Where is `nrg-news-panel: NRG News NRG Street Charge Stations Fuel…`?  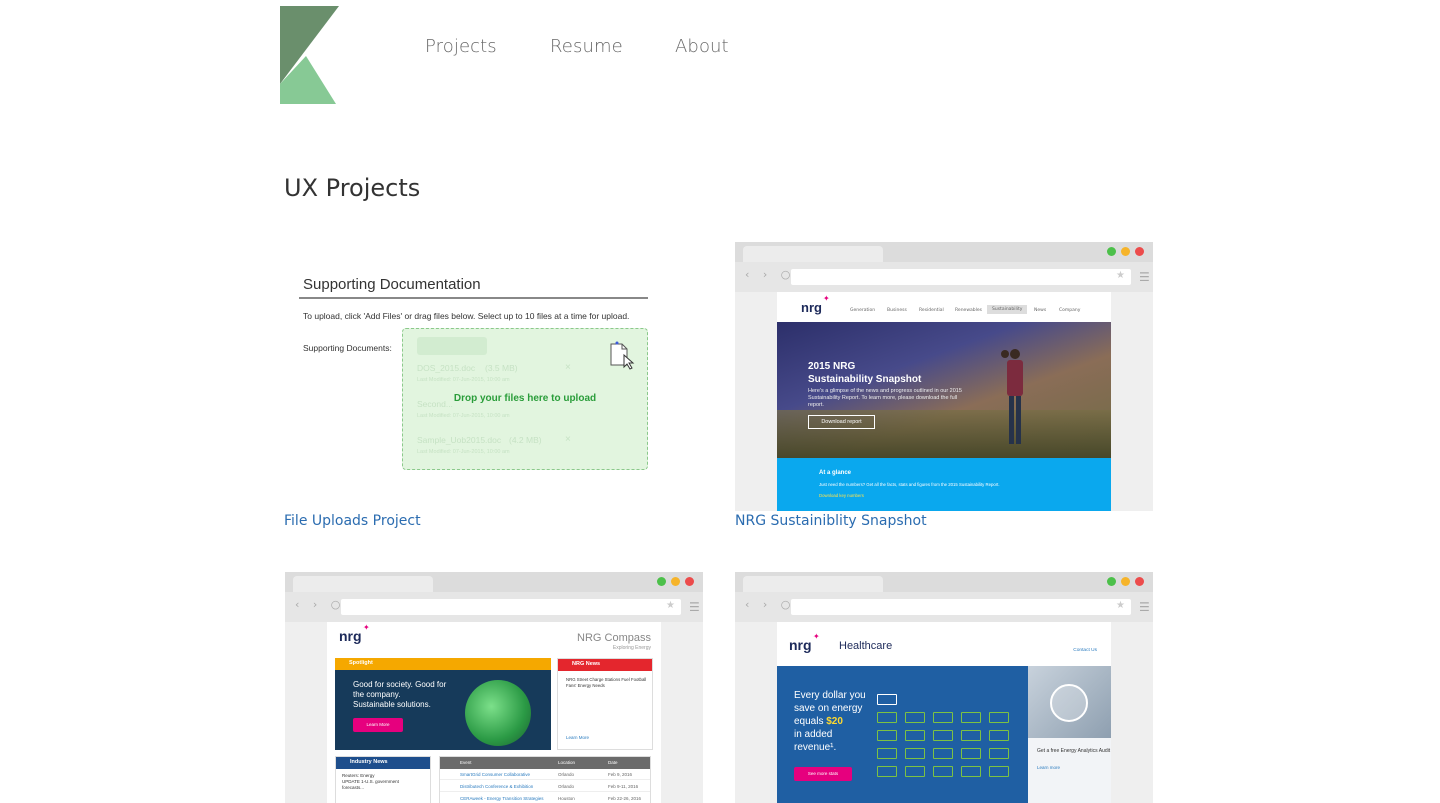 nrg-news-panel: NRG News NRG Street Charge Stations Fuel… is located at coordinates (605, 704).